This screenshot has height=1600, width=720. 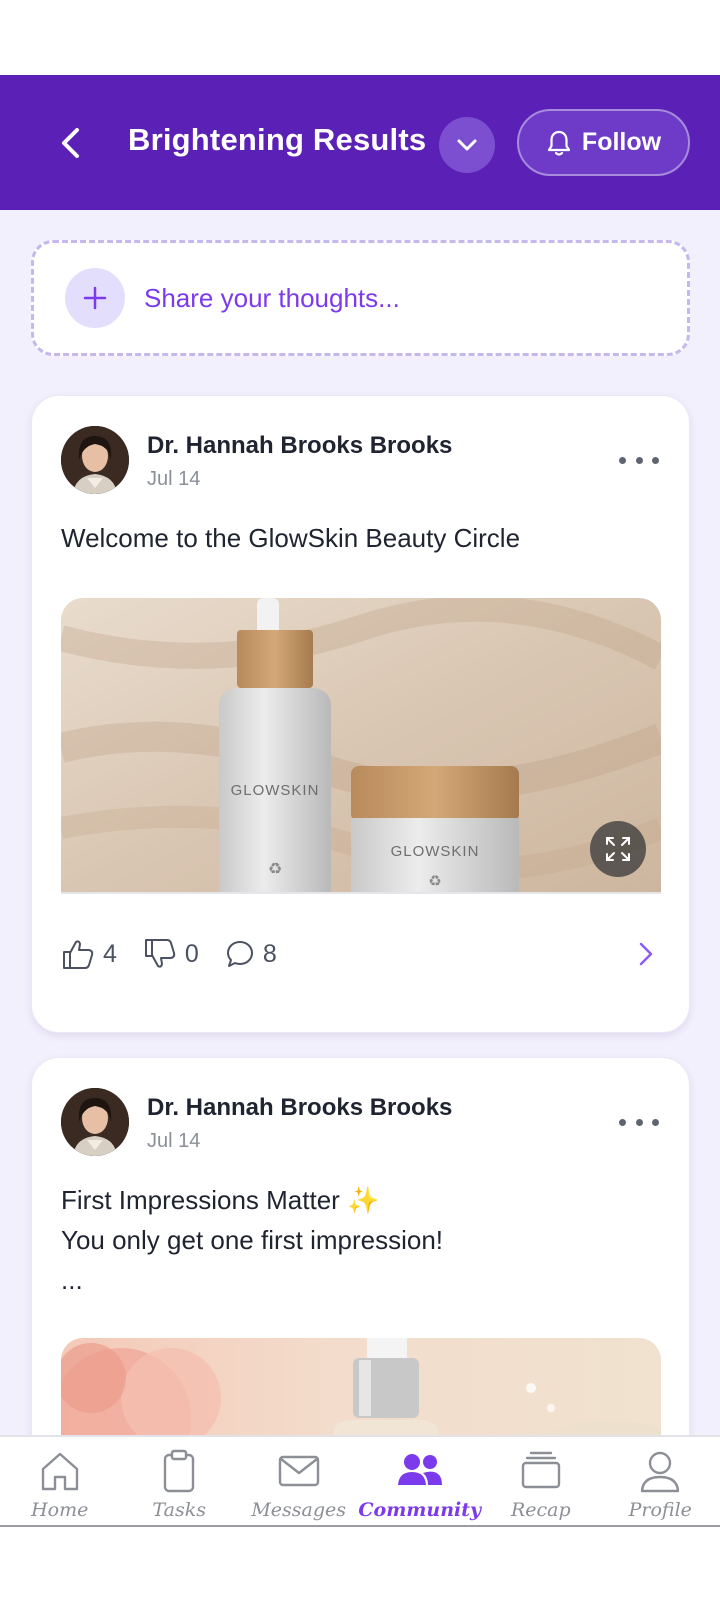 What do you see at coordinates (179, 1510) in the screenshot?
I see `nav-label: Tasks` at bounding box center [179, 1510].